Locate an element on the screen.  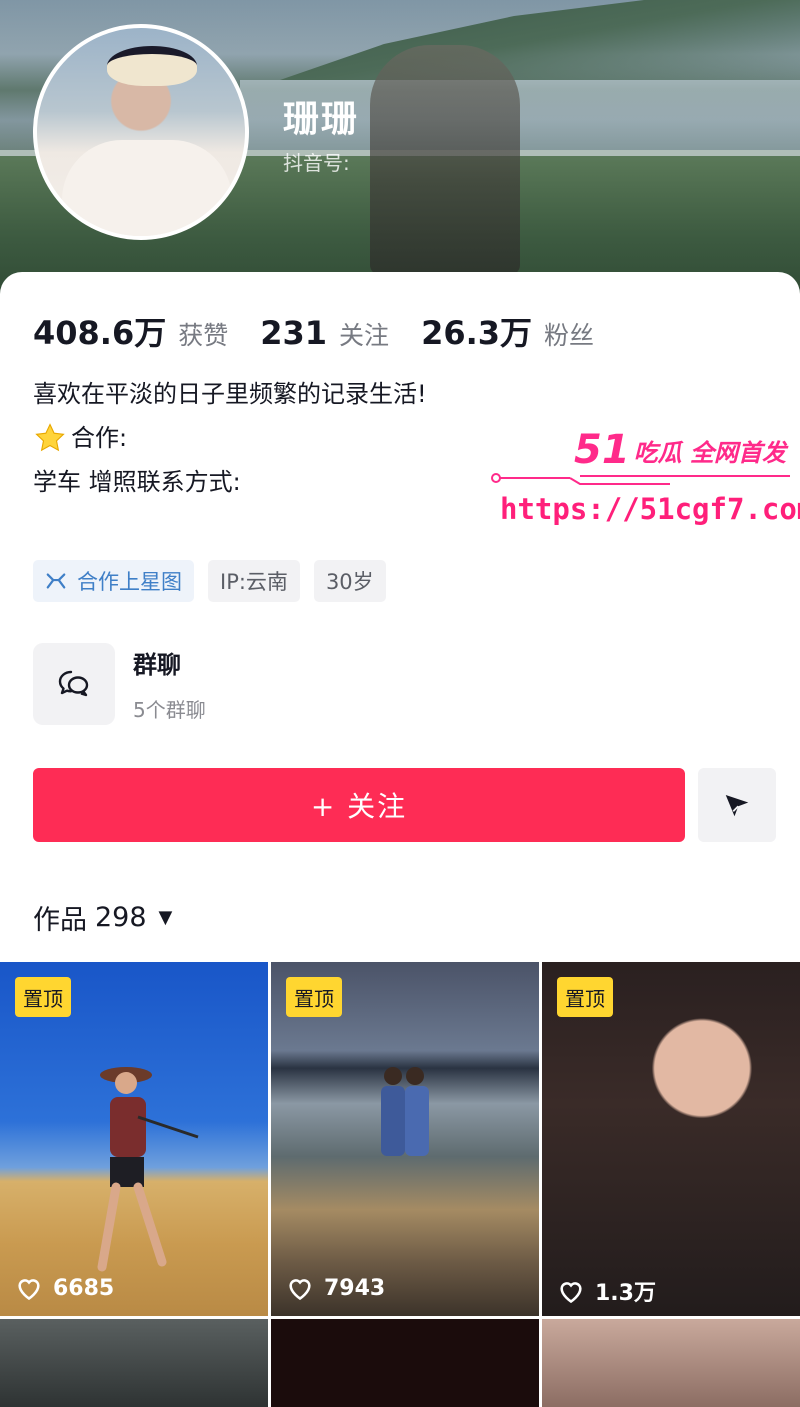
avatar is located at coordinates (141, 132).